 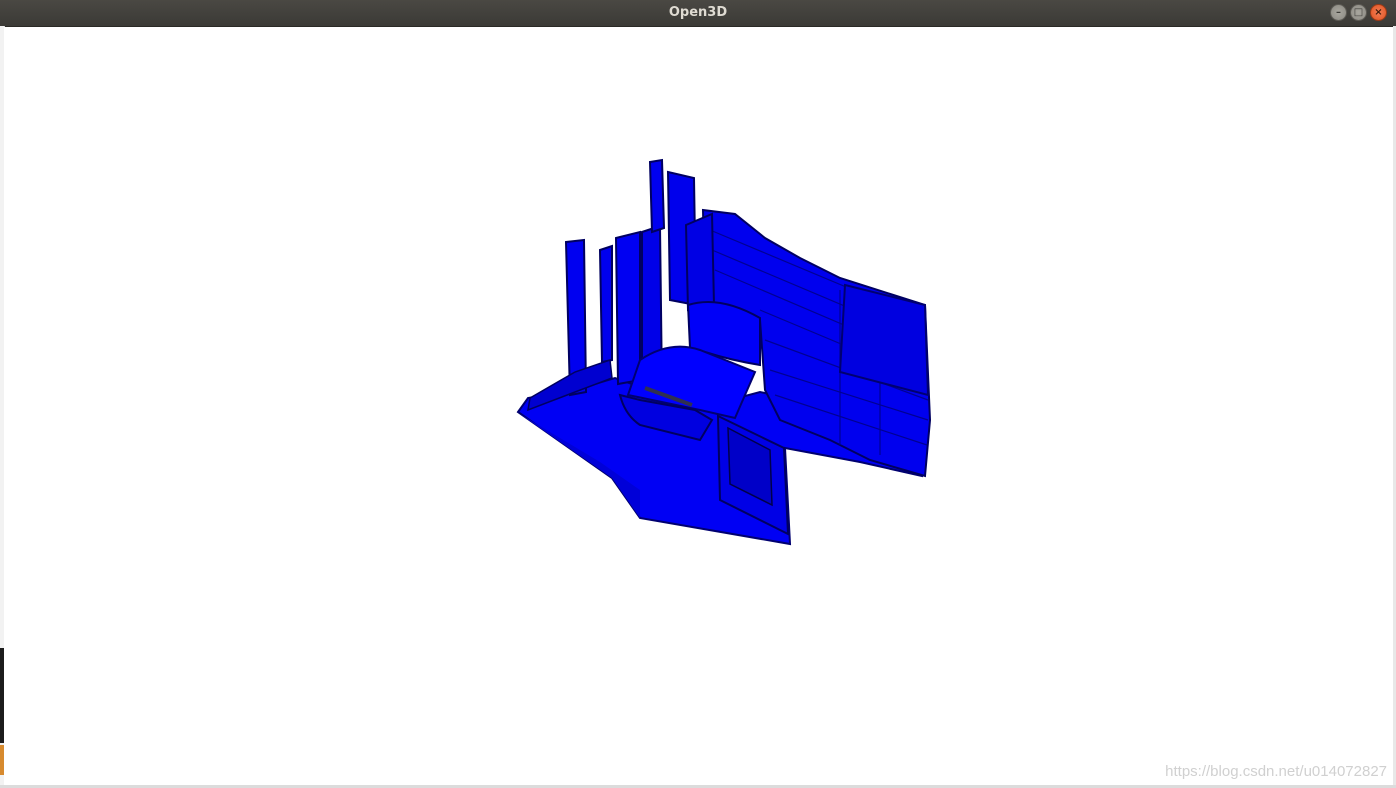 What do you see at coordinates (1276, 771) in the screenshot?
I see `watermark-text: https://blog.csdn.net/u014072827` at bounding box center [1276, 771].